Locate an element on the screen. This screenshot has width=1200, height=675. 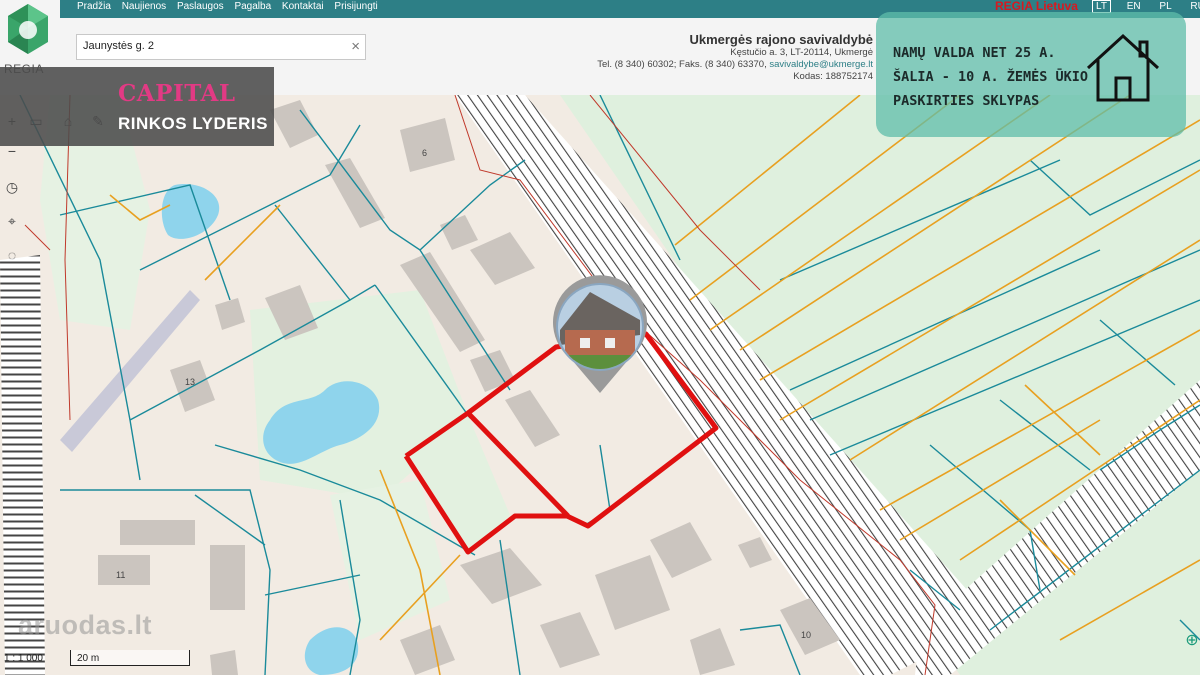
house-number-6: 6 is located at coordinates (424, 153).